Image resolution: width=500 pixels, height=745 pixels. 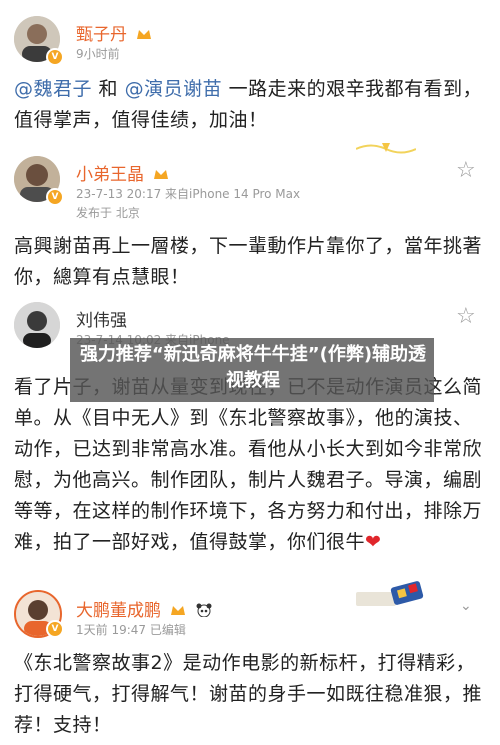 I want to click on text-segment: 和, so click(x=108, y=89).